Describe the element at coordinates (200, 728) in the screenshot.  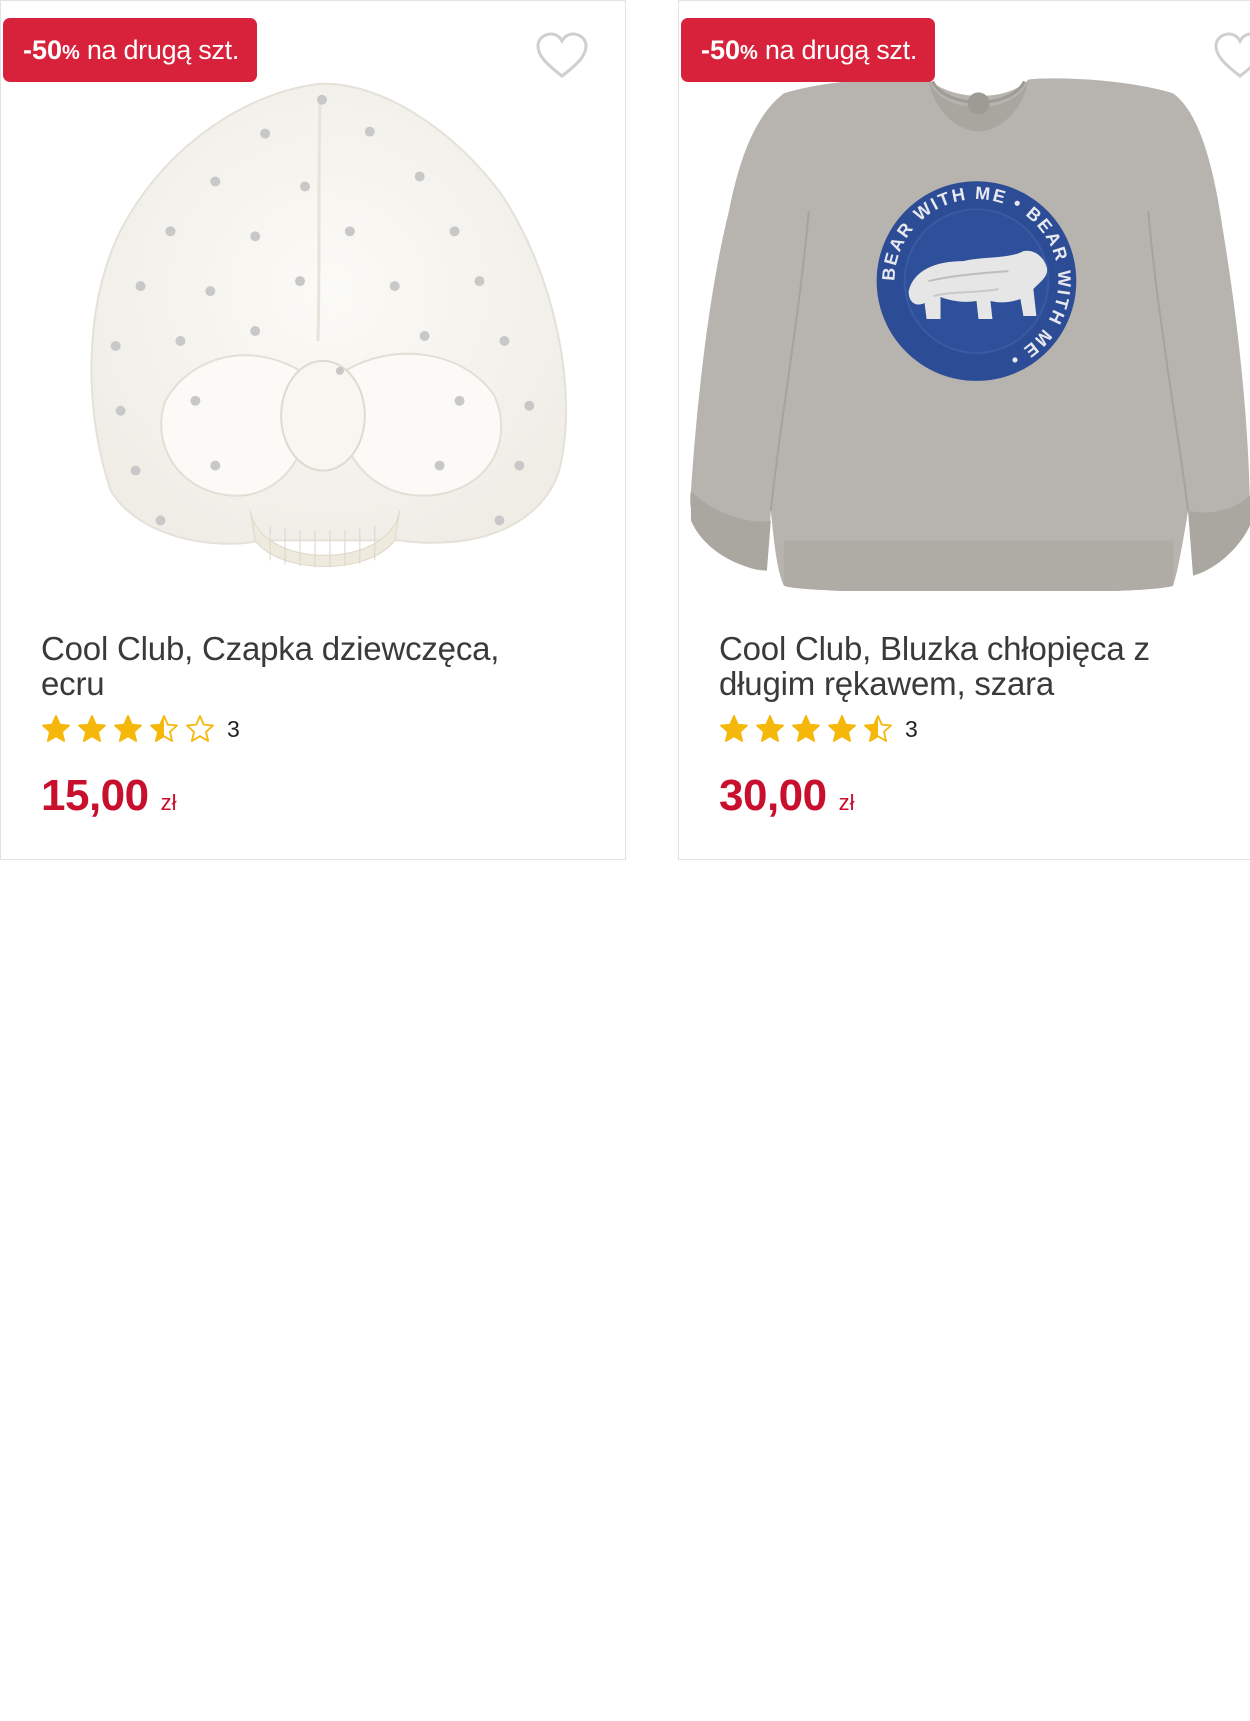
I see `star-empty-icon` at that location.